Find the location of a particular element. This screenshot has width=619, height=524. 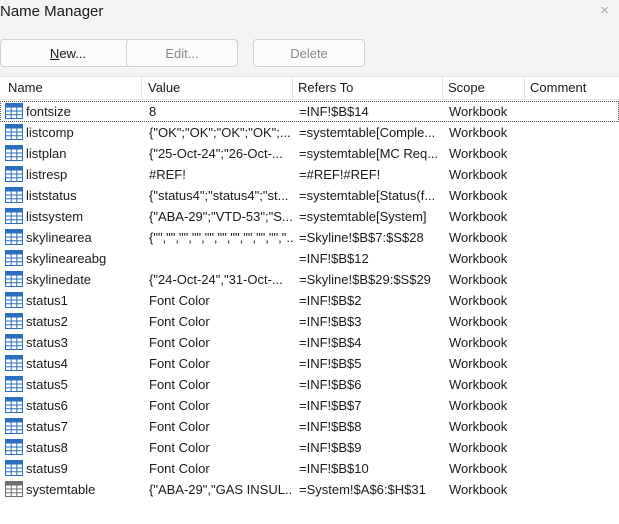

value-cell: 8 is located at coordinates (153, 111).